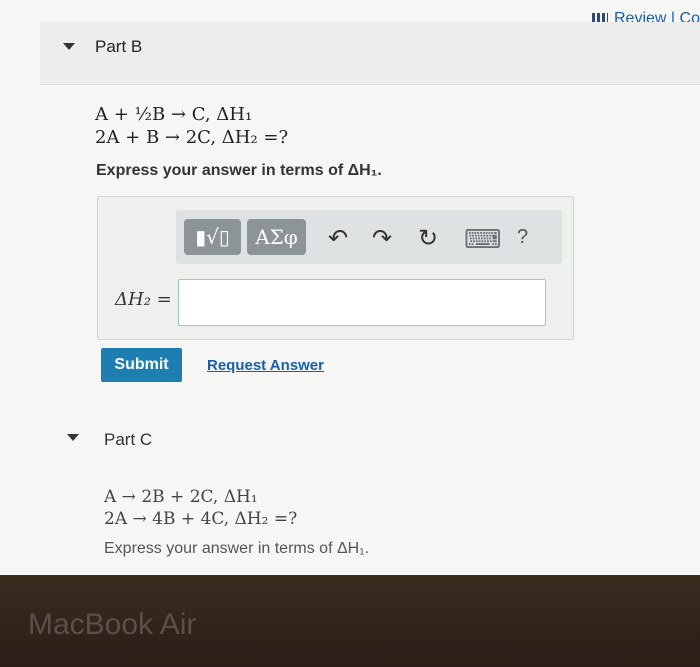  I want to click on symbols-button: ΑΣφ, so click(276, 237).